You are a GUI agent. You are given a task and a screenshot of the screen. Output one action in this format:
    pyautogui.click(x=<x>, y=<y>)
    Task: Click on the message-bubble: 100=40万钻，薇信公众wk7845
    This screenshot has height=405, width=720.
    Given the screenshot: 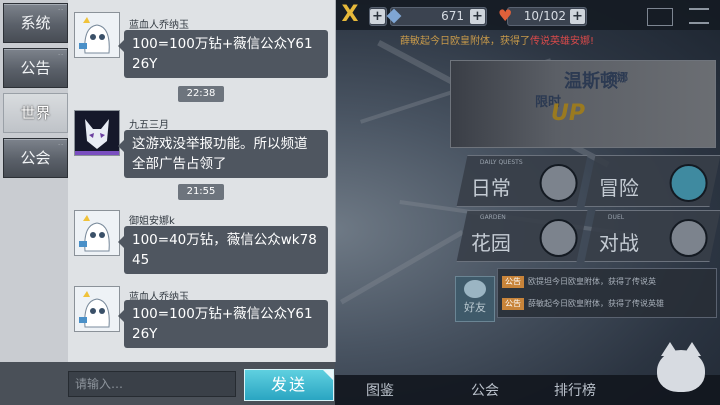 What is the action you would take?
    pyautogui.click(x=223, y=250)
    